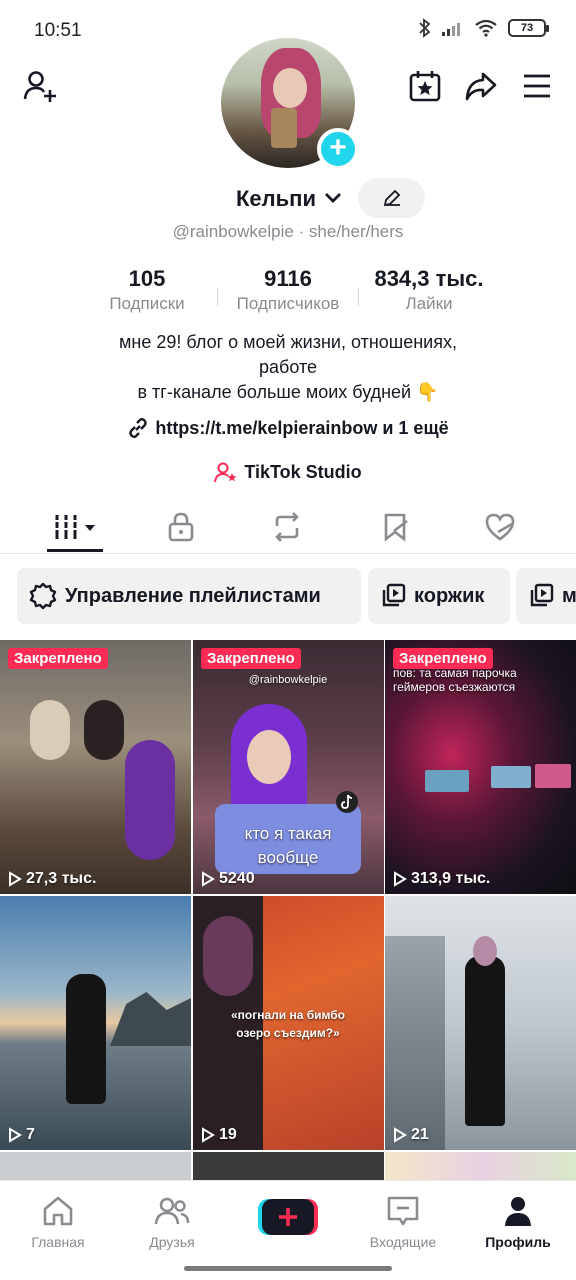  I want to click on name-row: Кельпи, so click(288, 198).